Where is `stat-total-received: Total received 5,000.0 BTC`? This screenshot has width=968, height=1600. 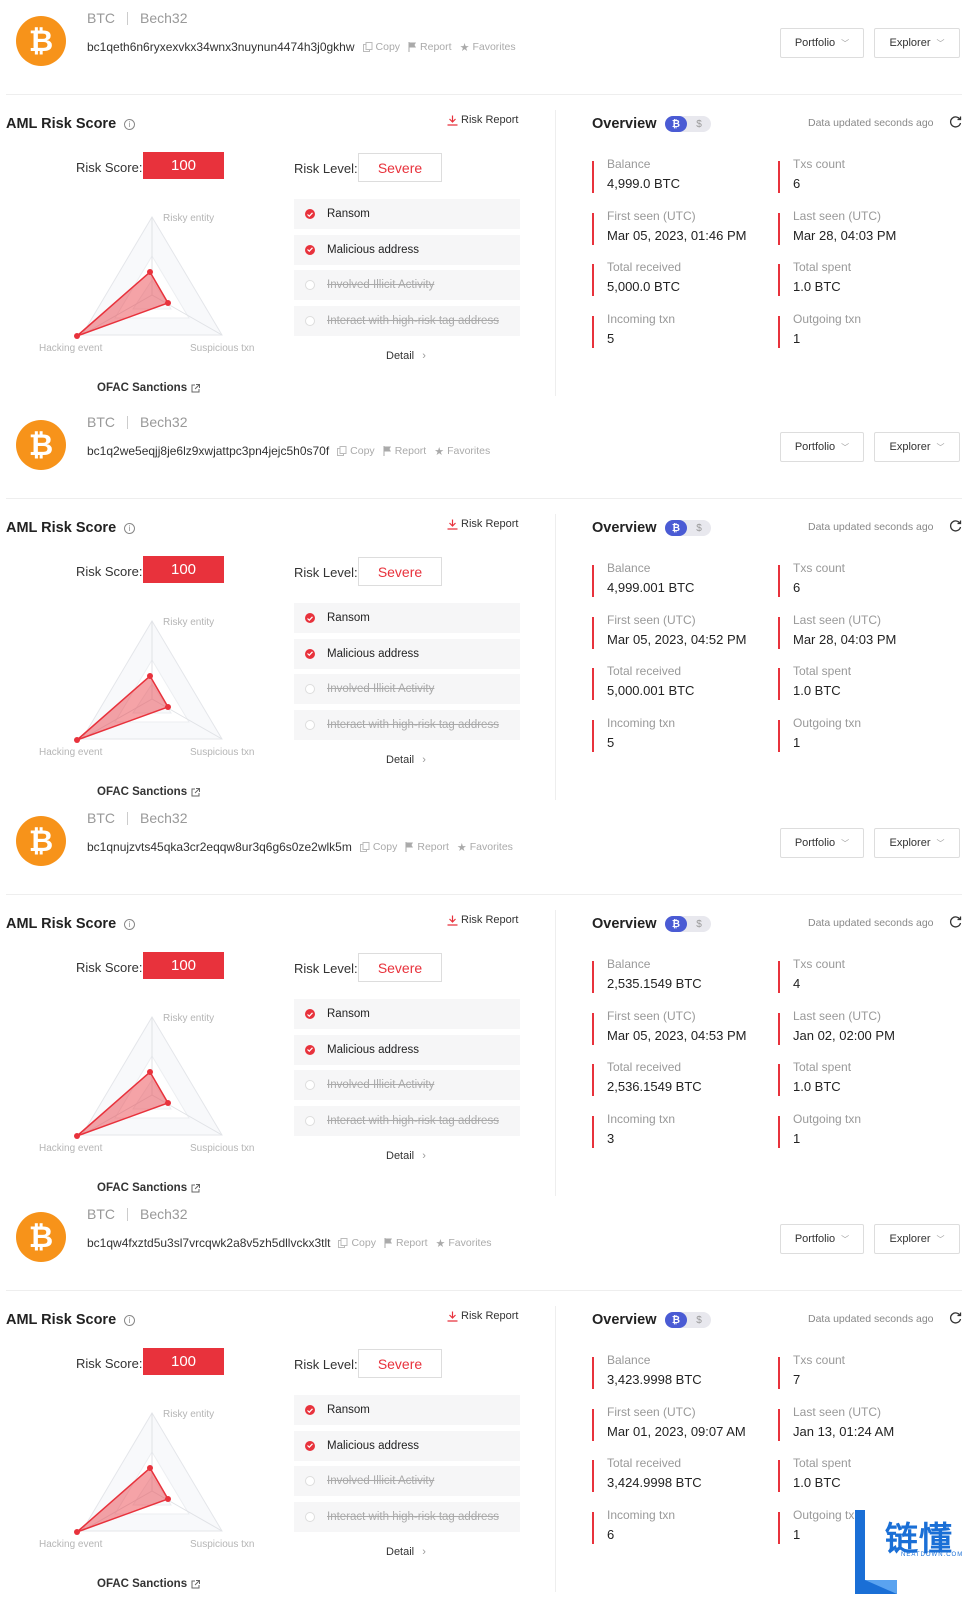
stat-total-received: Total received 5,000.0 BTC is located at coordinates (636, 278).